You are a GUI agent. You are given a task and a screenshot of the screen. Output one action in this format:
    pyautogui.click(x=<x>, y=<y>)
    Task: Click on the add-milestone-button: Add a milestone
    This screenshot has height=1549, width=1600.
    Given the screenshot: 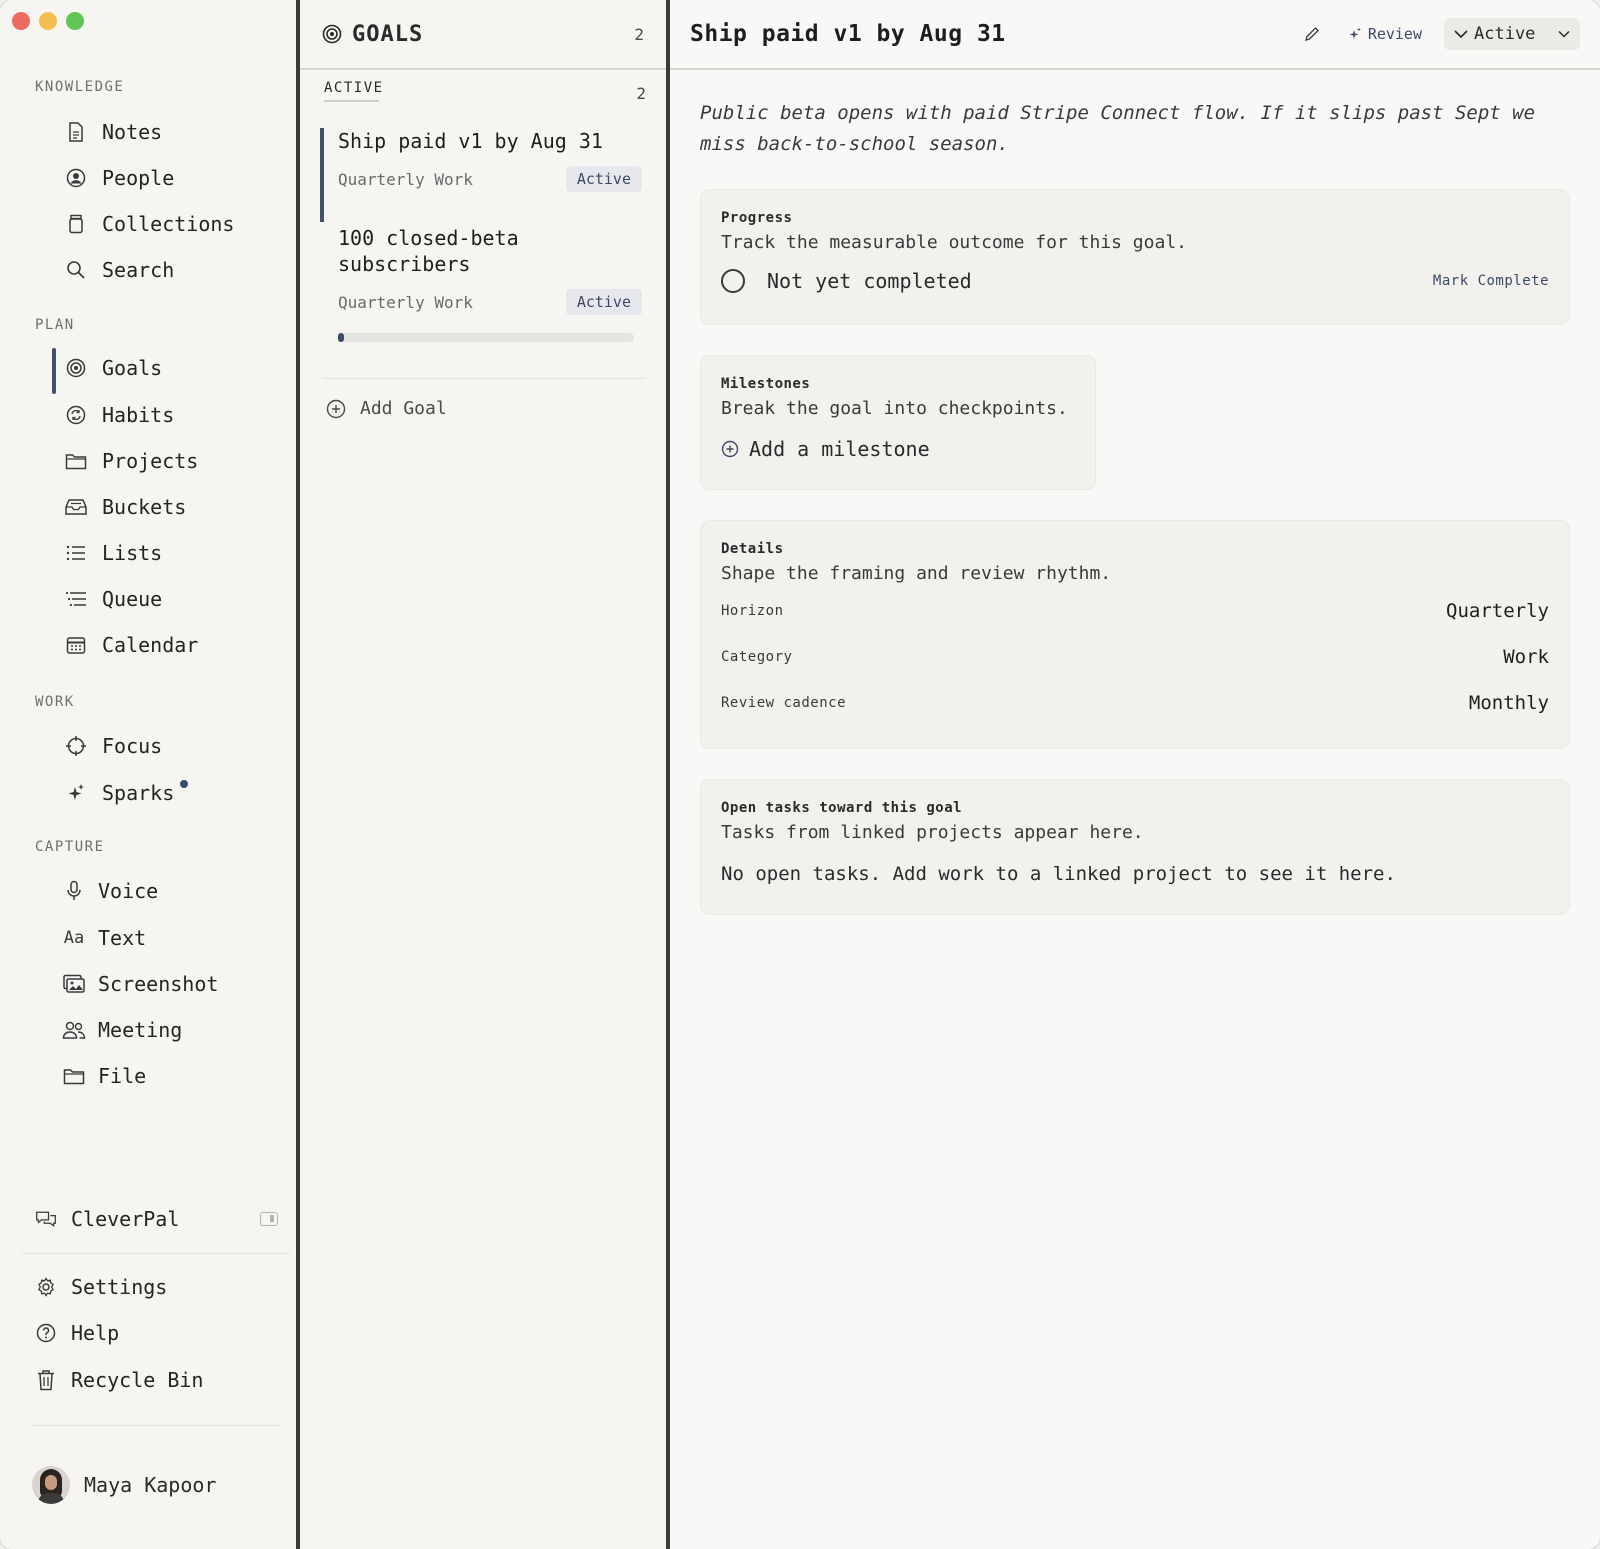 What is the action you would take?
    pyautogui.click(x=898, y=449)
    